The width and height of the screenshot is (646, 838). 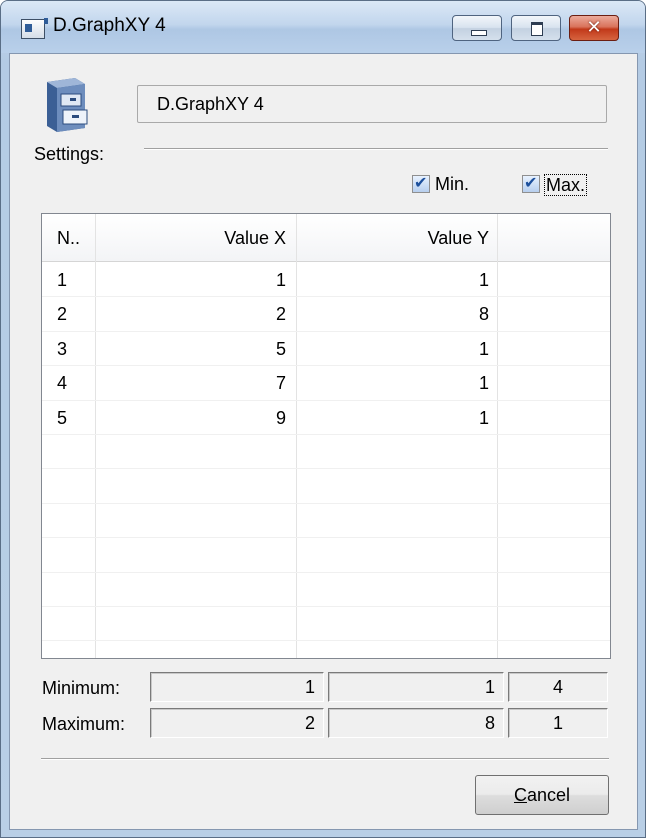 What do you see at coordinates (69, 154) in the screenshot?
I see `settings-label: Settings:` at bounding box center [69, 154].